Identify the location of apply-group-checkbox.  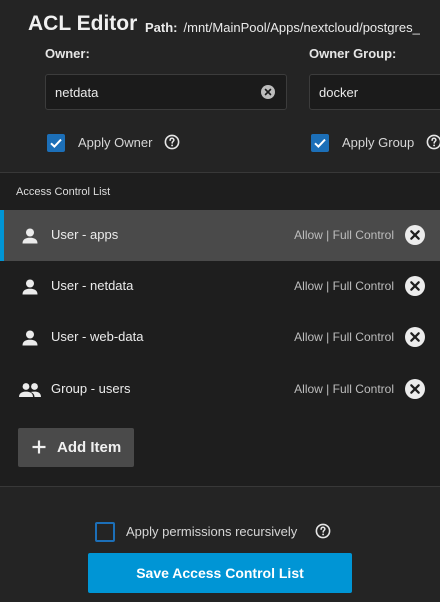
(320, 143).